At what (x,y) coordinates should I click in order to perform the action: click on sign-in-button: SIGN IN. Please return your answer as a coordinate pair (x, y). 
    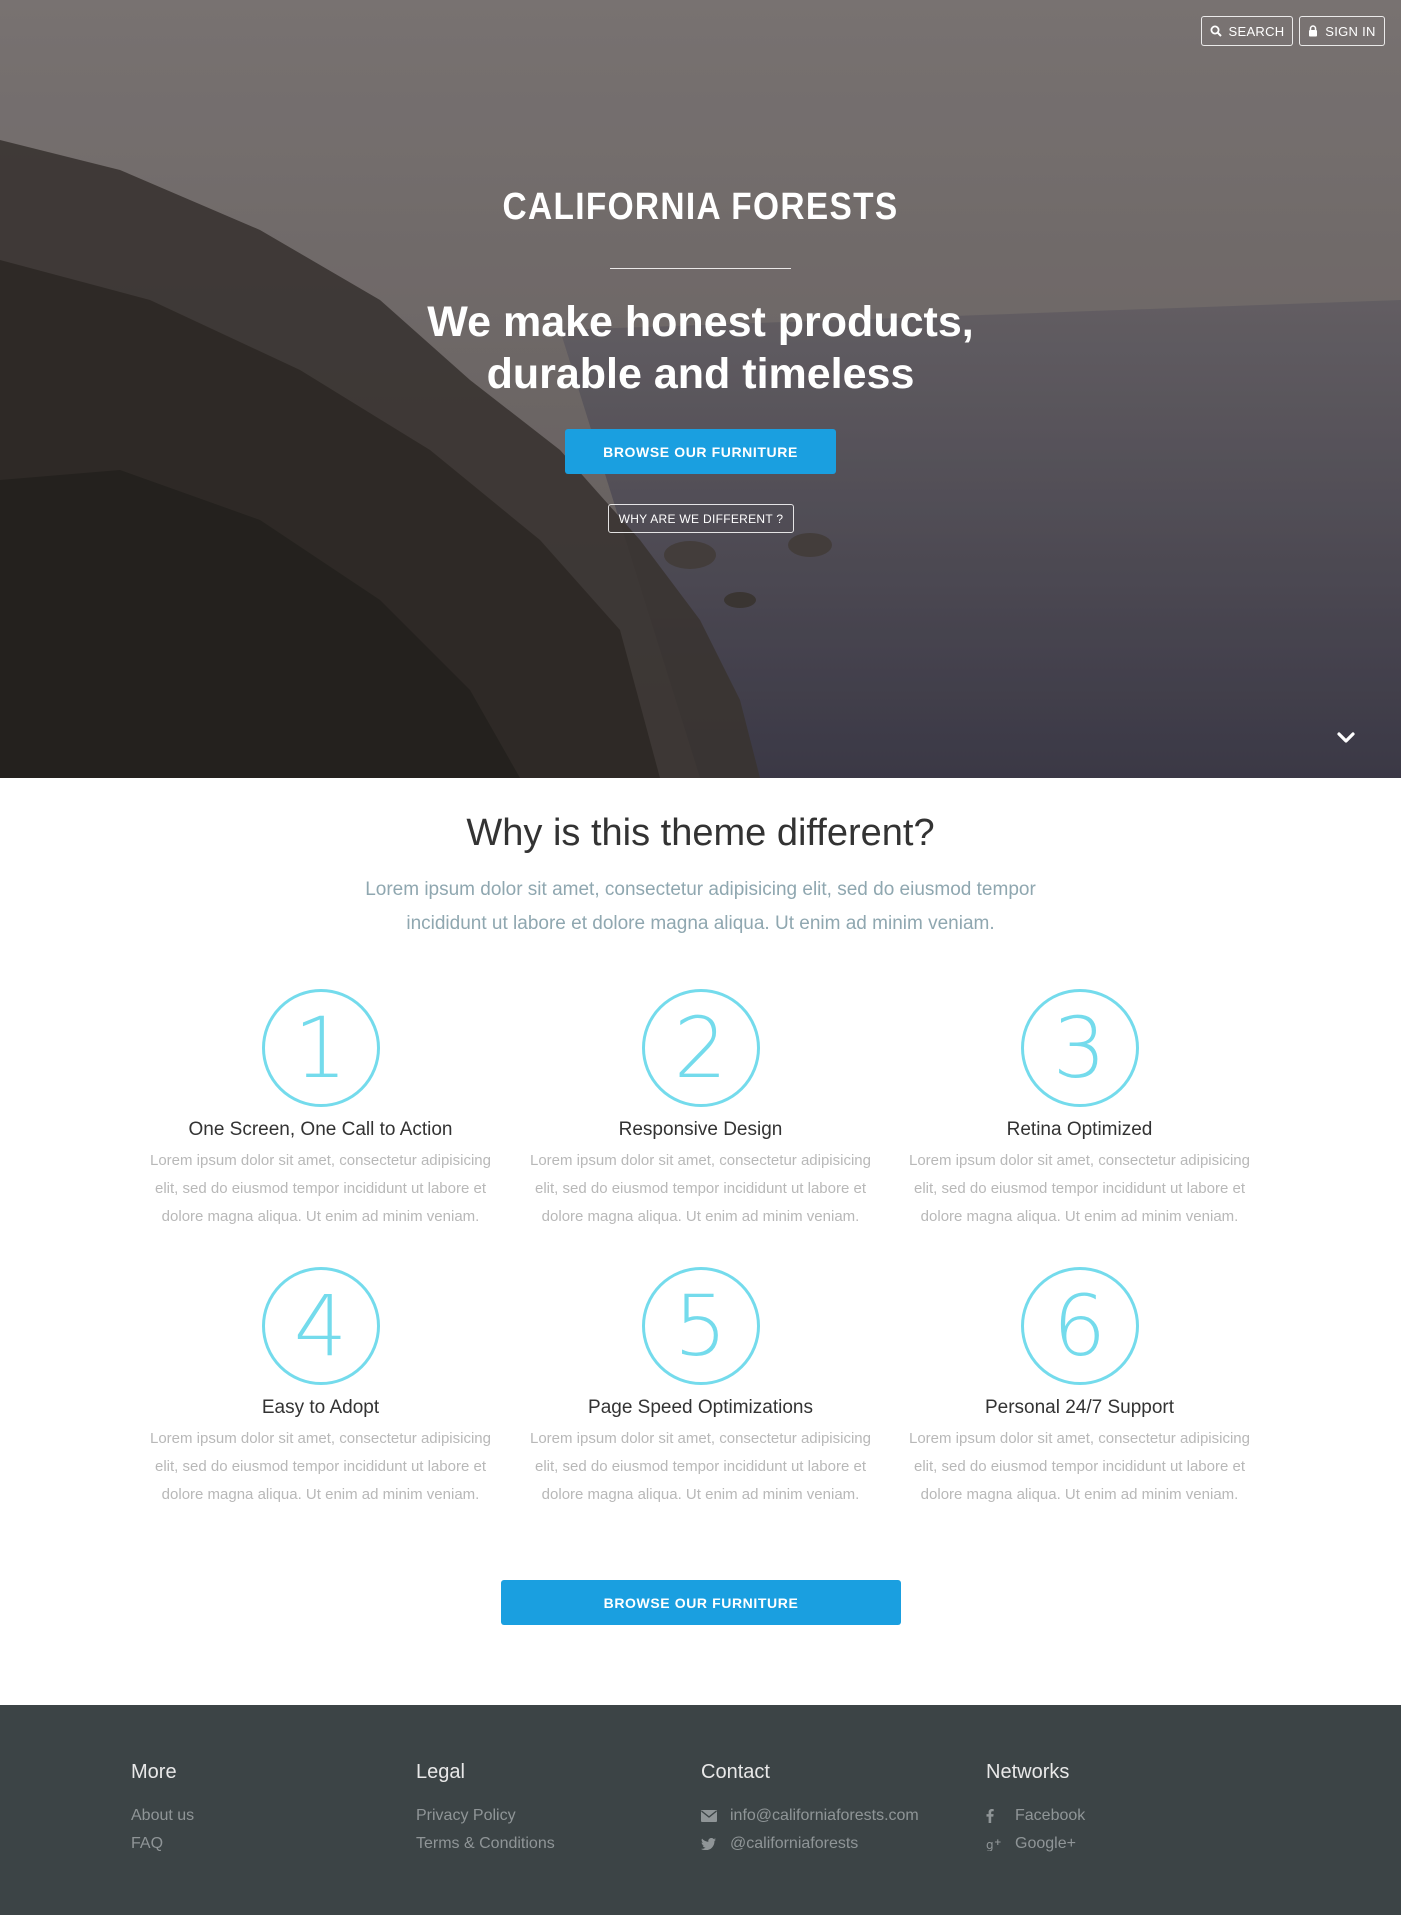
    Looking at the image, I should click on (1342, 31).